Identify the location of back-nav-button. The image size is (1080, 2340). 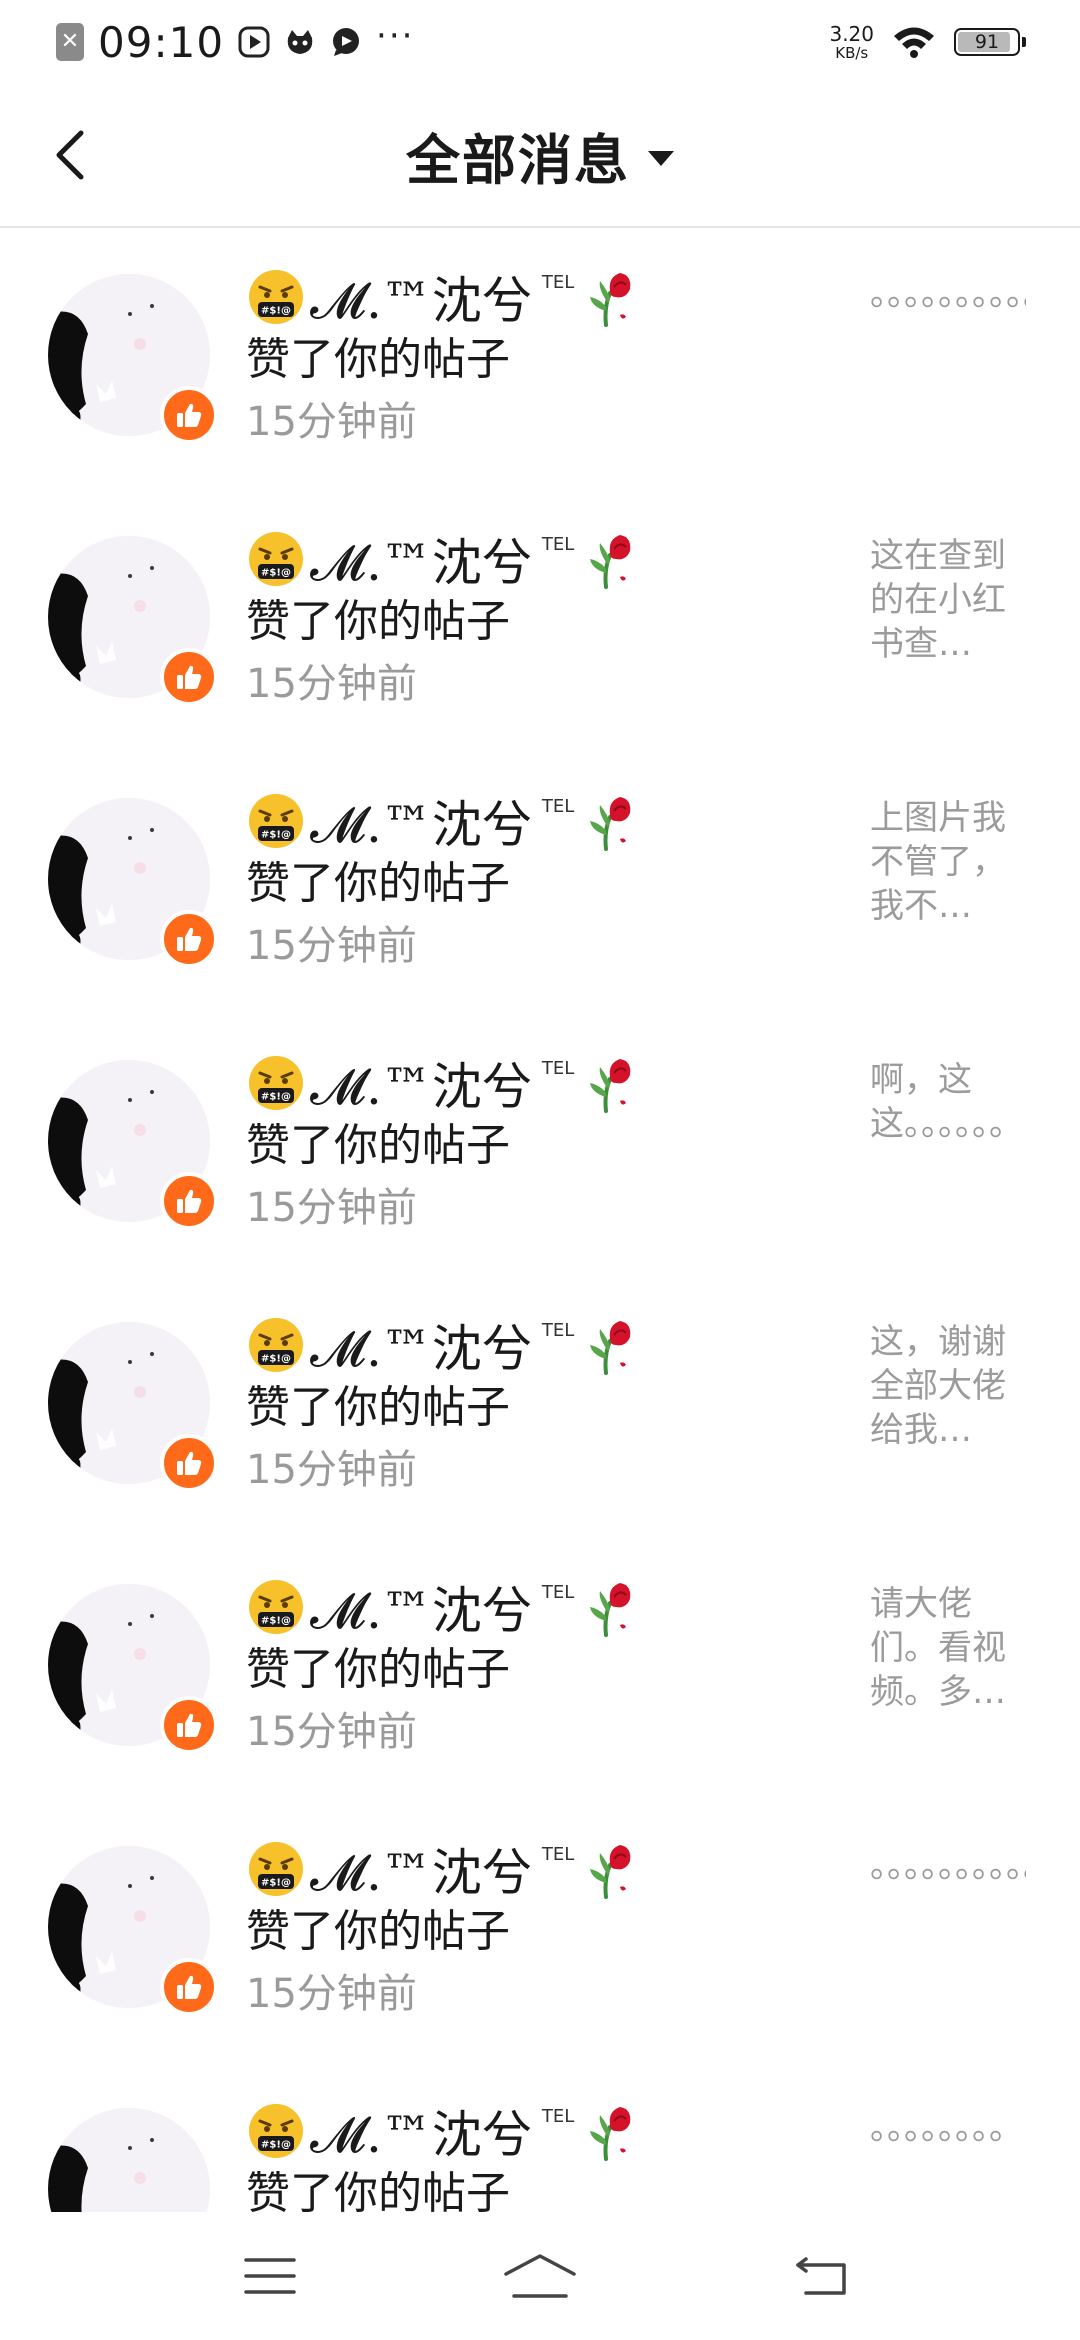
(822, 2276).